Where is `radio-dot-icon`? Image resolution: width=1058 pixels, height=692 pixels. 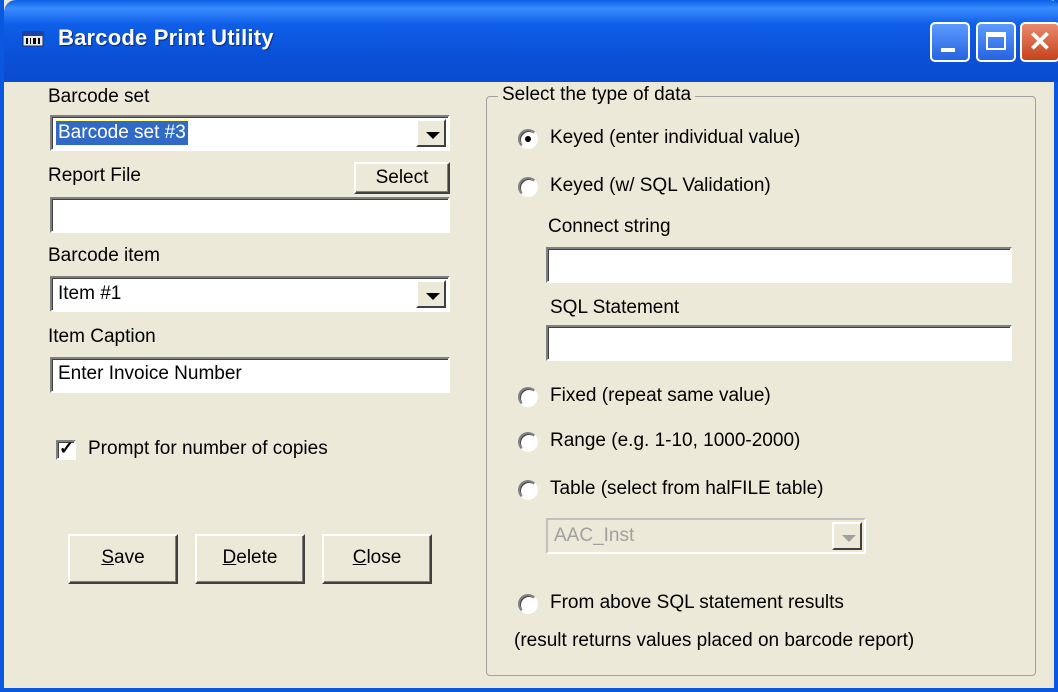 radio-dot-icon is located at coordinates (528, 139).